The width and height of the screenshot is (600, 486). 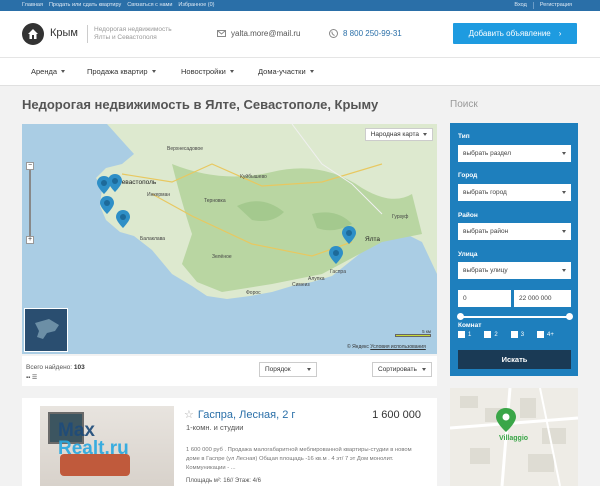 I want to click on map-label: Форос, so click(x=253, y=293).